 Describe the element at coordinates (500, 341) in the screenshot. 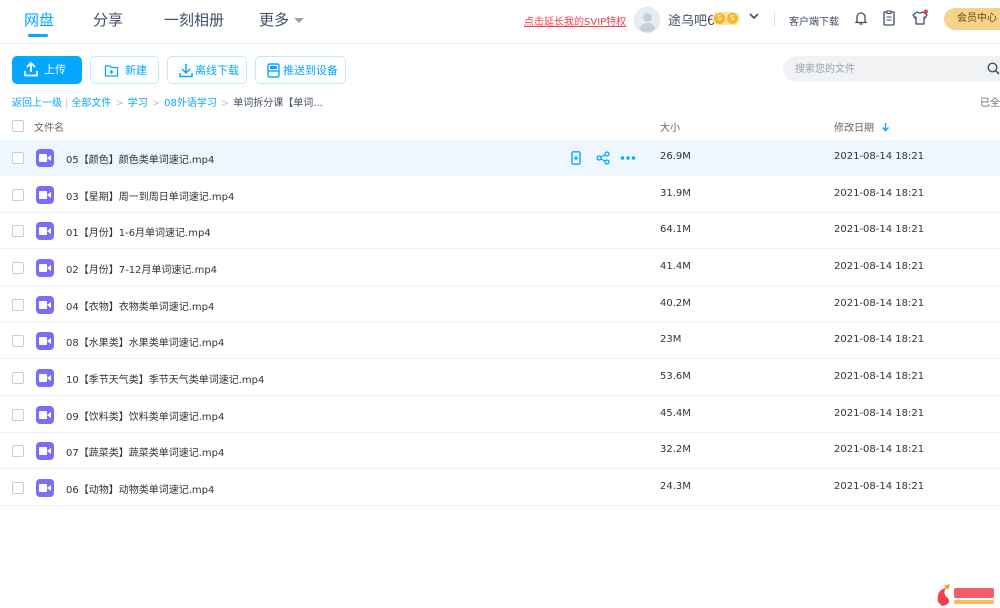

I see `table-row: 08【水果类】水果类单词速记.mp4 23M 2021-08-14 18:21` at that location.